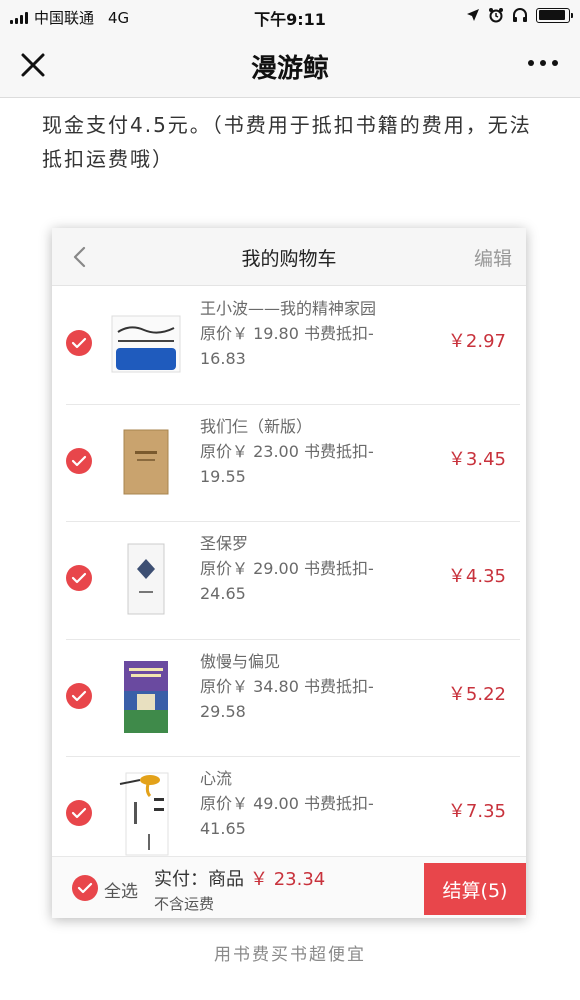  What do you see at coordinates (256, 426) in the screenshot?
I see `item-title: 我们仨（新版）` at bounding box center [256, 426].